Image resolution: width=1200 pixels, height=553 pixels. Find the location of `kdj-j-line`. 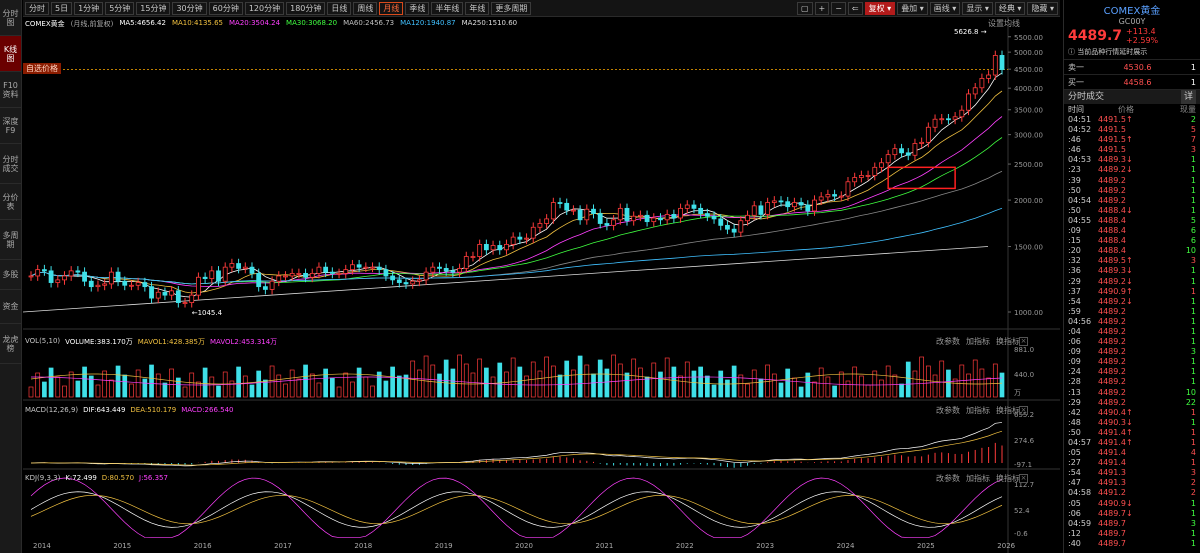

kdj-j-line is located at coordinates (516, 507).